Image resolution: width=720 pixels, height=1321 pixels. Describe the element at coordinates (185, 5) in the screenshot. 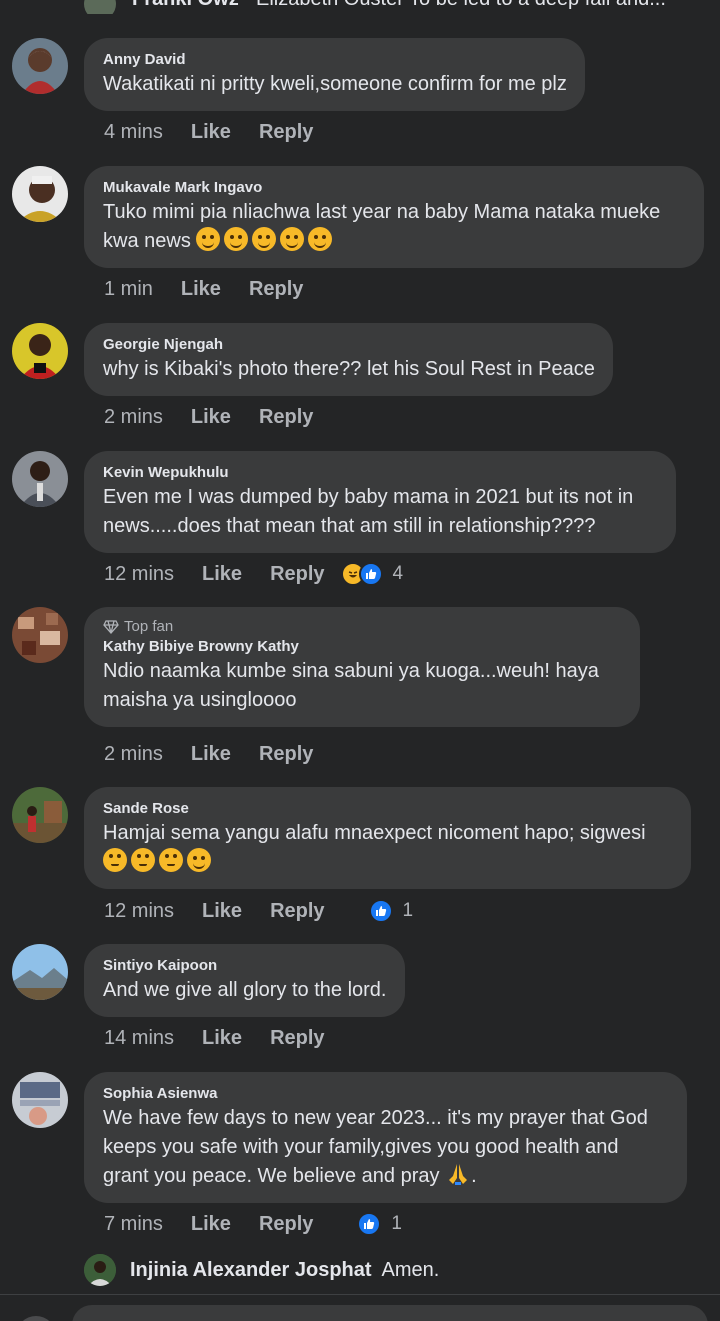

I see `comment-author: Franki Owz` at that location.